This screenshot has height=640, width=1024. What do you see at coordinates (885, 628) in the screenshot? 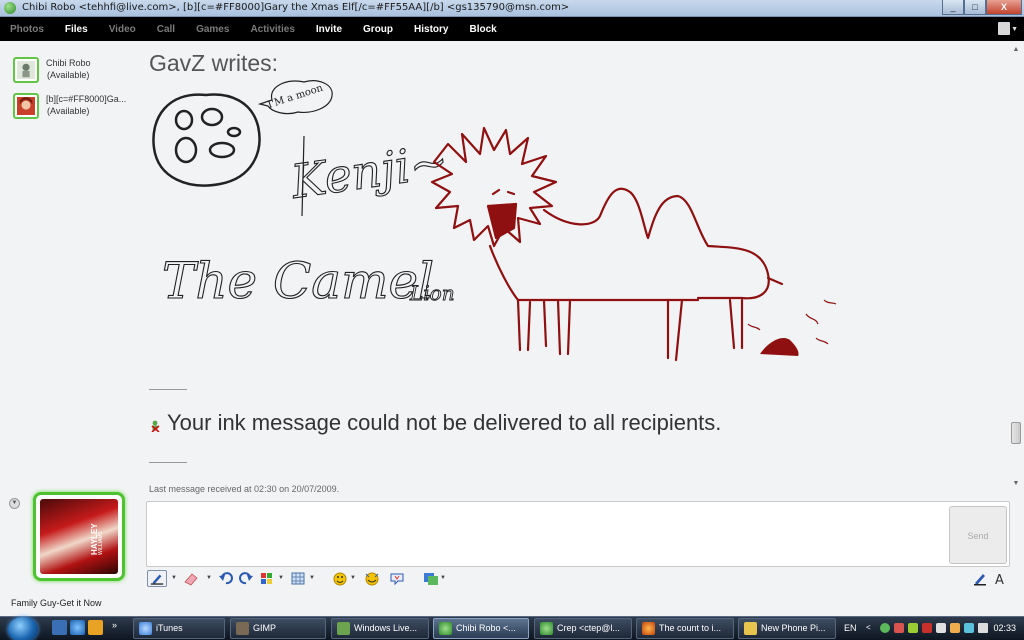
I see `messenger-tray-icon` at bounding box center [885, 628].